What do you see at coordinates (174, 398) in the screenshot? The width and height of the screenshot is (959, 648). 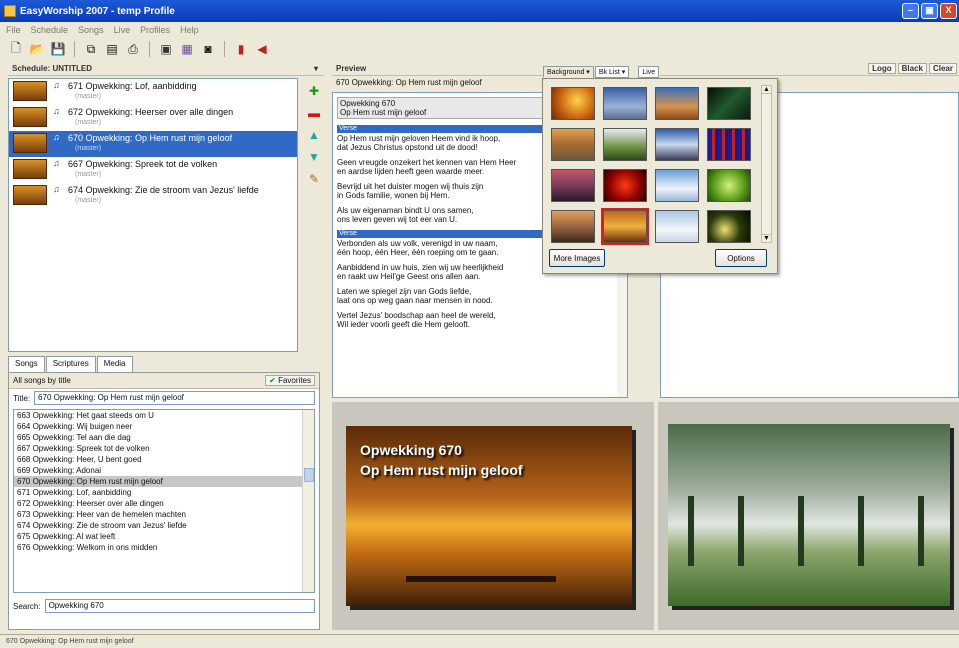 I see `title-field: 670 Opwekking: Op Hem rust mijn geloof` at bounding box center [174, 398].